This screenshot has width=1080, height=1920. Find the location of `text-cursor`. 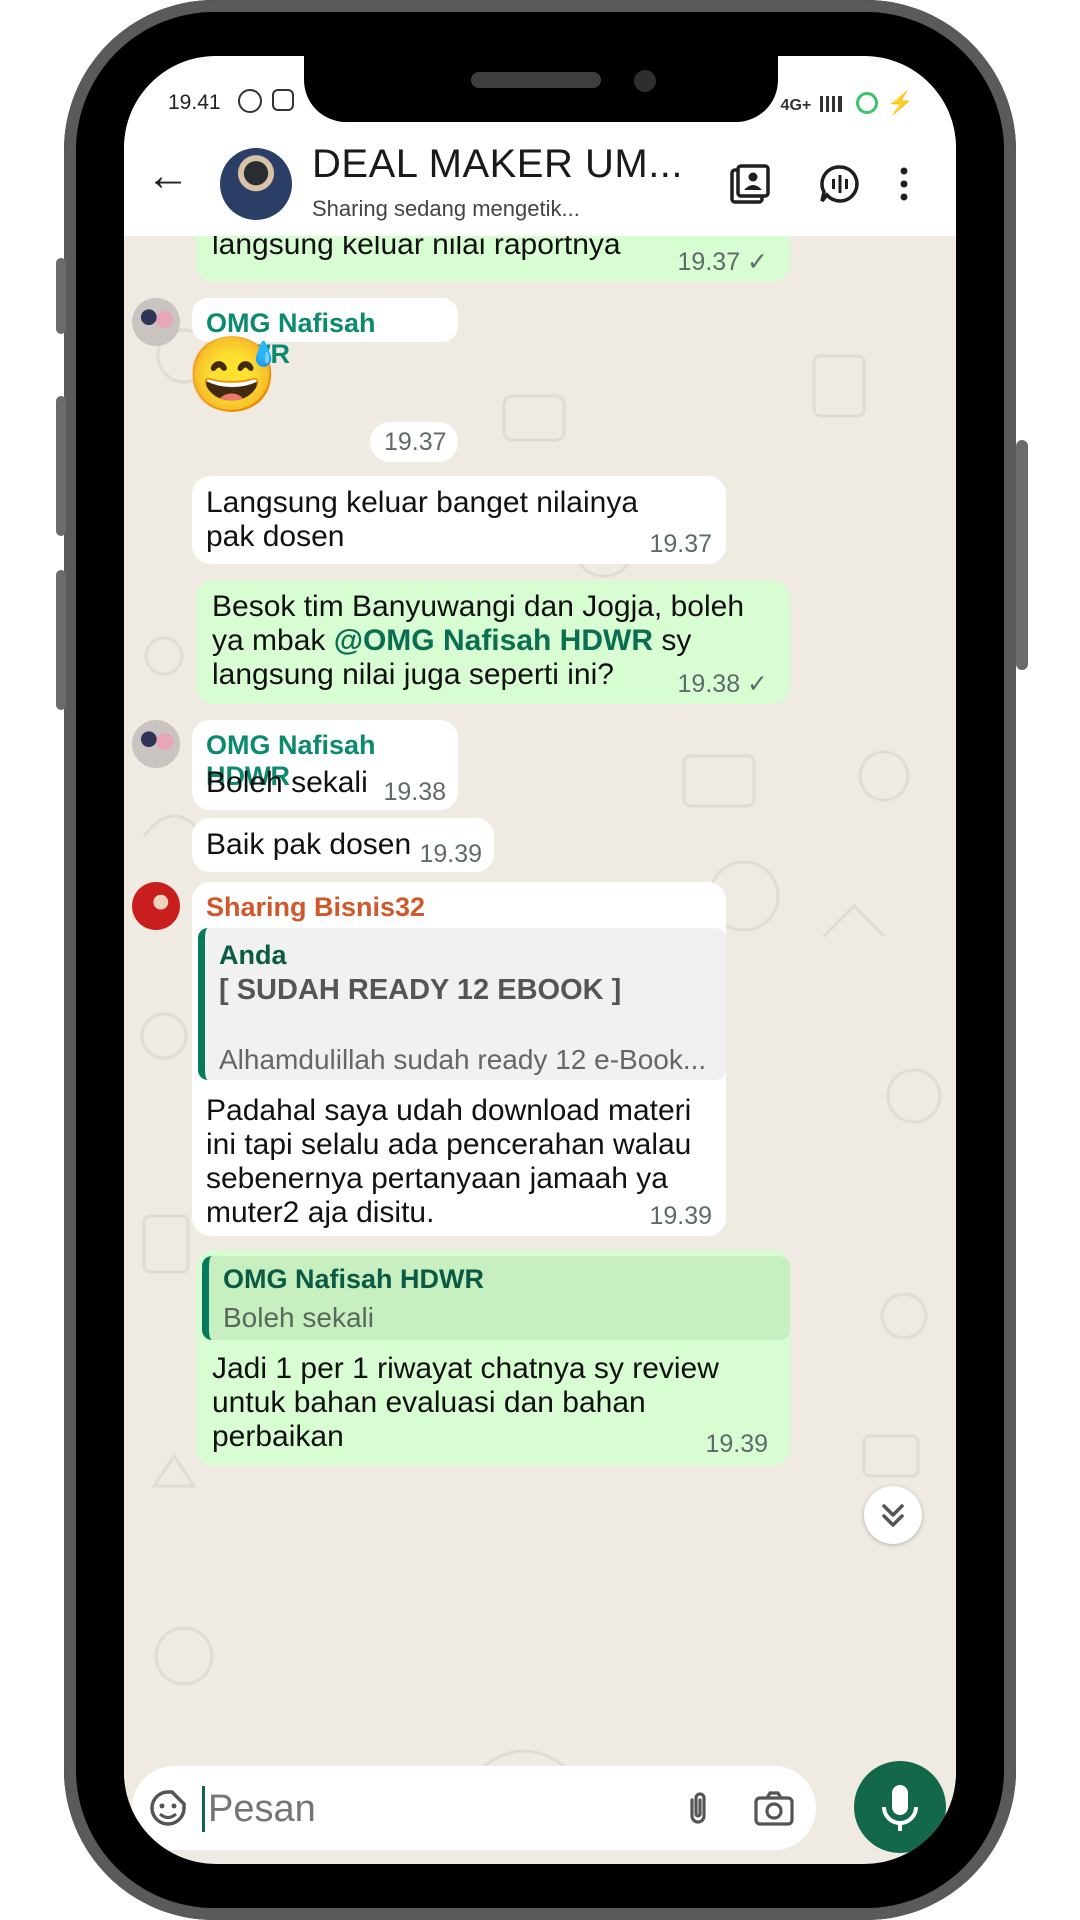

text-cursor is located at coordinates (203, 1809).